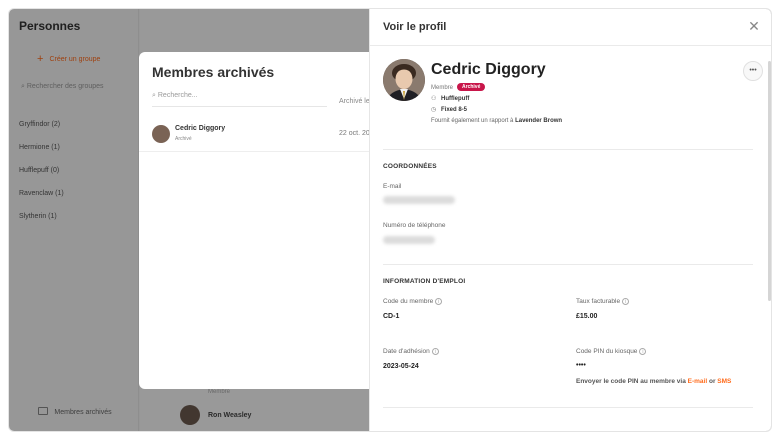 The width and height of the screenshot is (780, 439). I want to click on member-group: Hufflepuff, so click(455, 99).